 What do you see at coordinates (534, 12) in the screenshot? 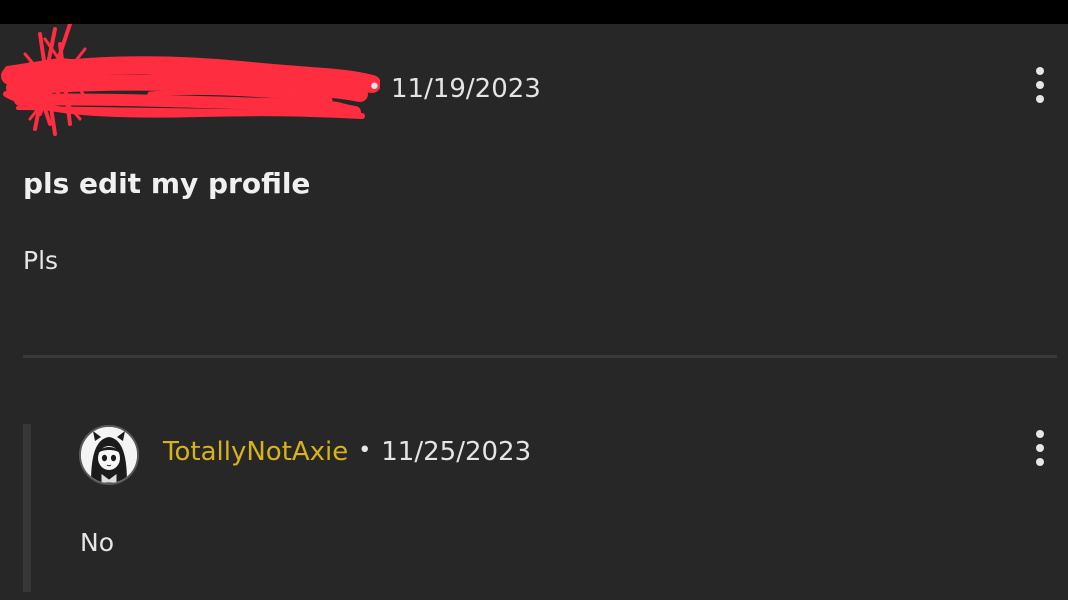
I see `status-bar` at bounding box center [534, 12].